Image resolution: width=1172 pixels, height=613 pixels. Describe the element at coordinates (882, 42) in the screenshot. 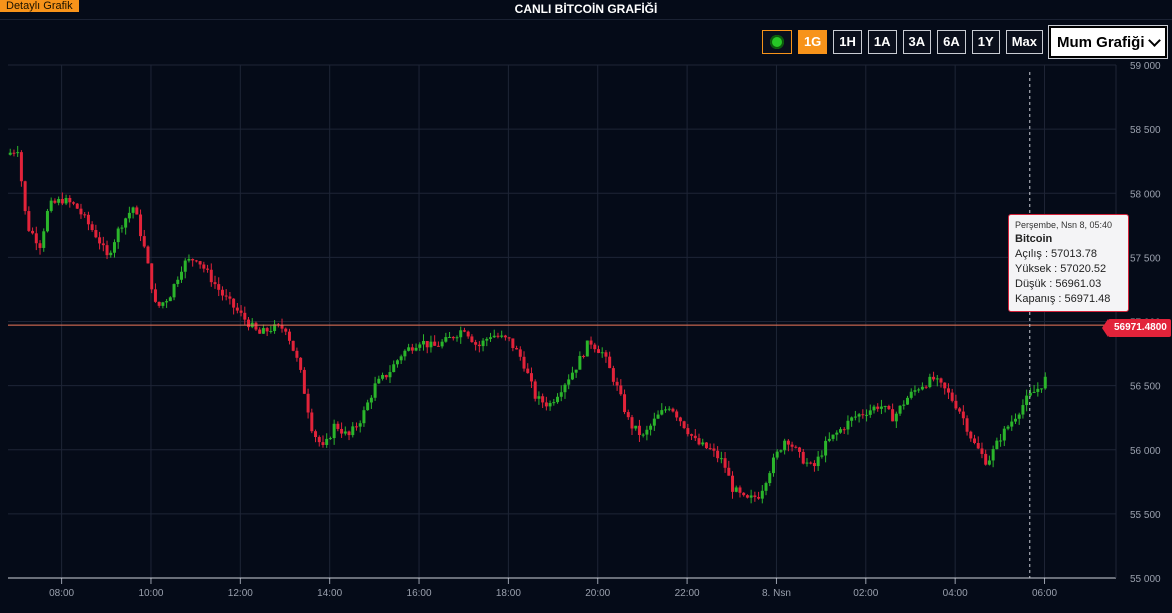

I see `range-button-1a: 1A` at that location.